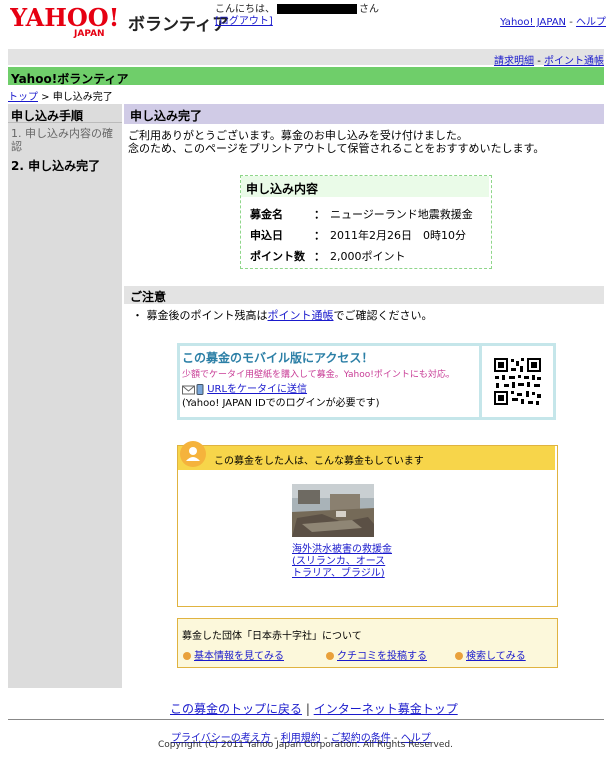 This screenshot has width=616, height=761. Describe the element at coordinates (166, 116) in the screenshot. I see `page-title: 申し込み完了` at that location.